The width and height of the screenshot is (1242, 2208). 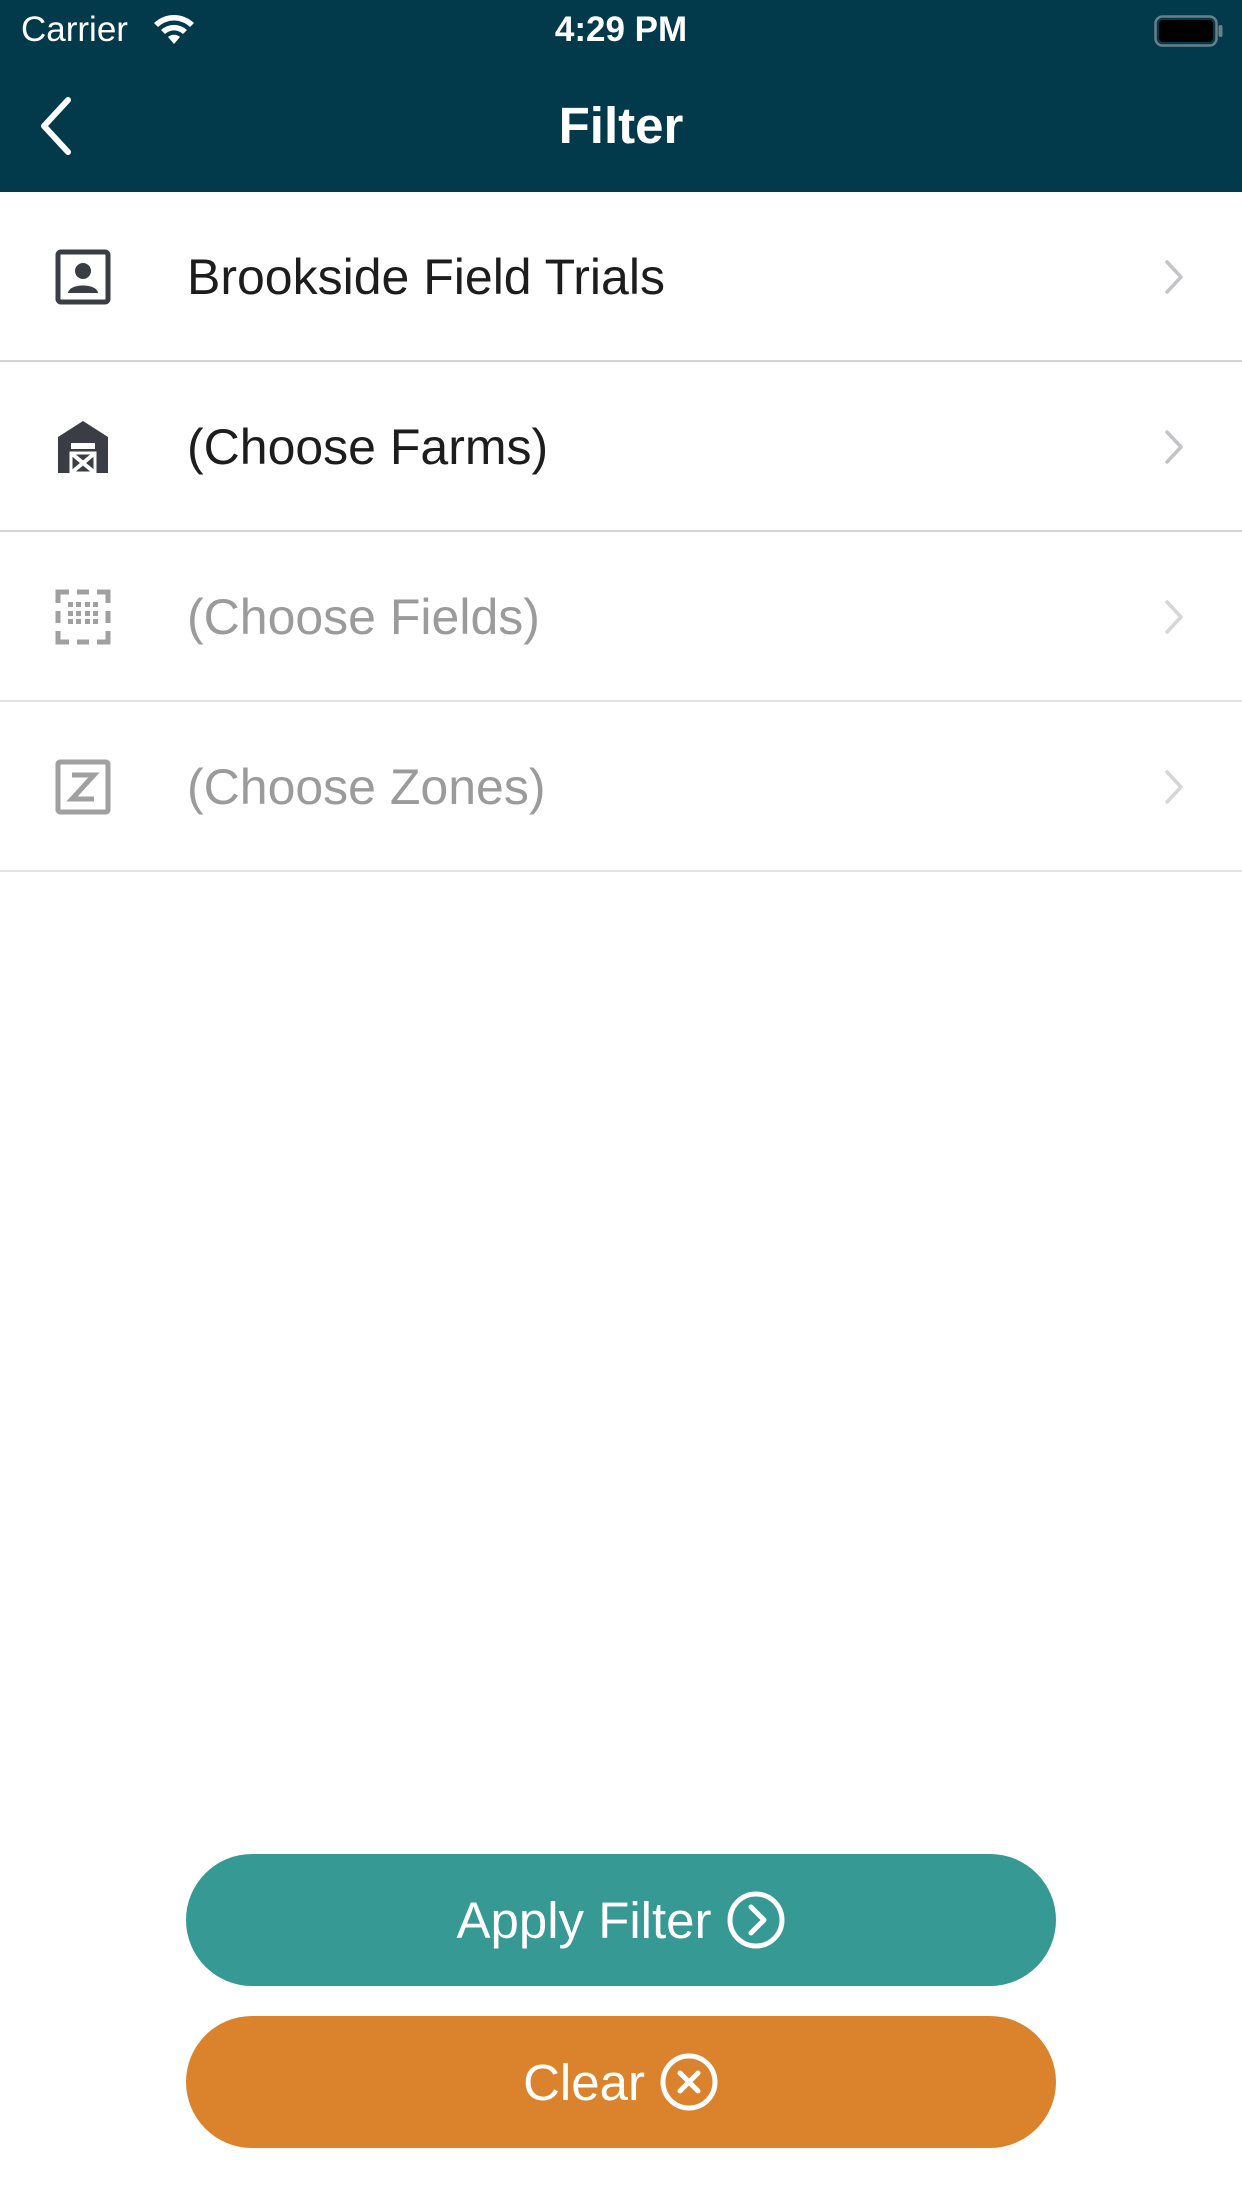 What do you see at coordinates (366, 787) in the screenshot?
I see `row-label: (Choose Zones)` at bounding box center [366, 787].